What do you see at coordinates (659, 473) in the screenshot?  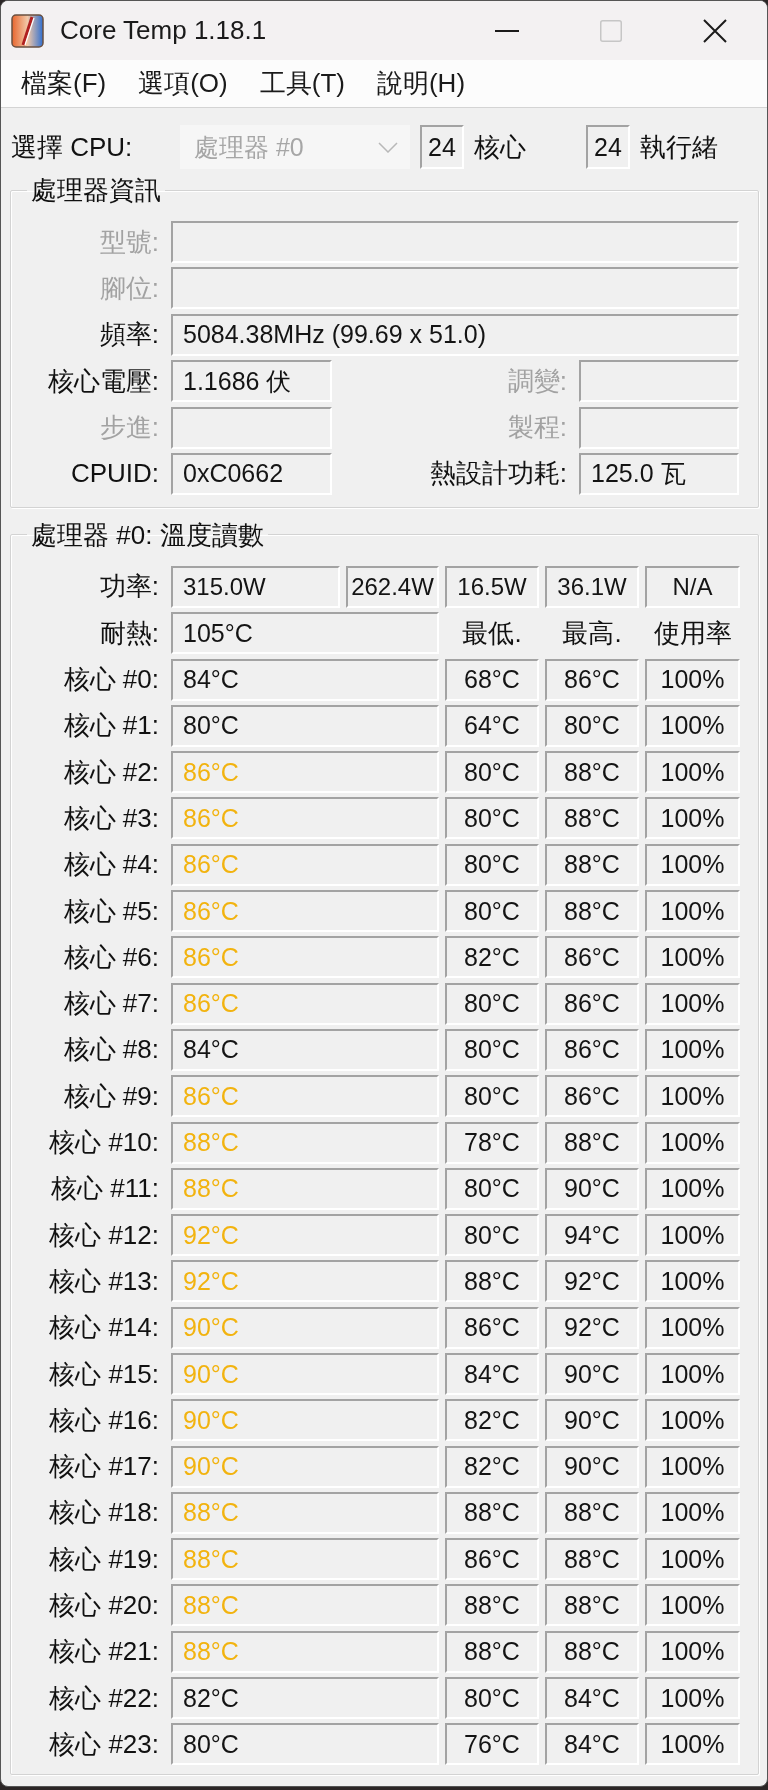 I see `readout-field: 125.0 瓦` at bounding box center [659, 473].